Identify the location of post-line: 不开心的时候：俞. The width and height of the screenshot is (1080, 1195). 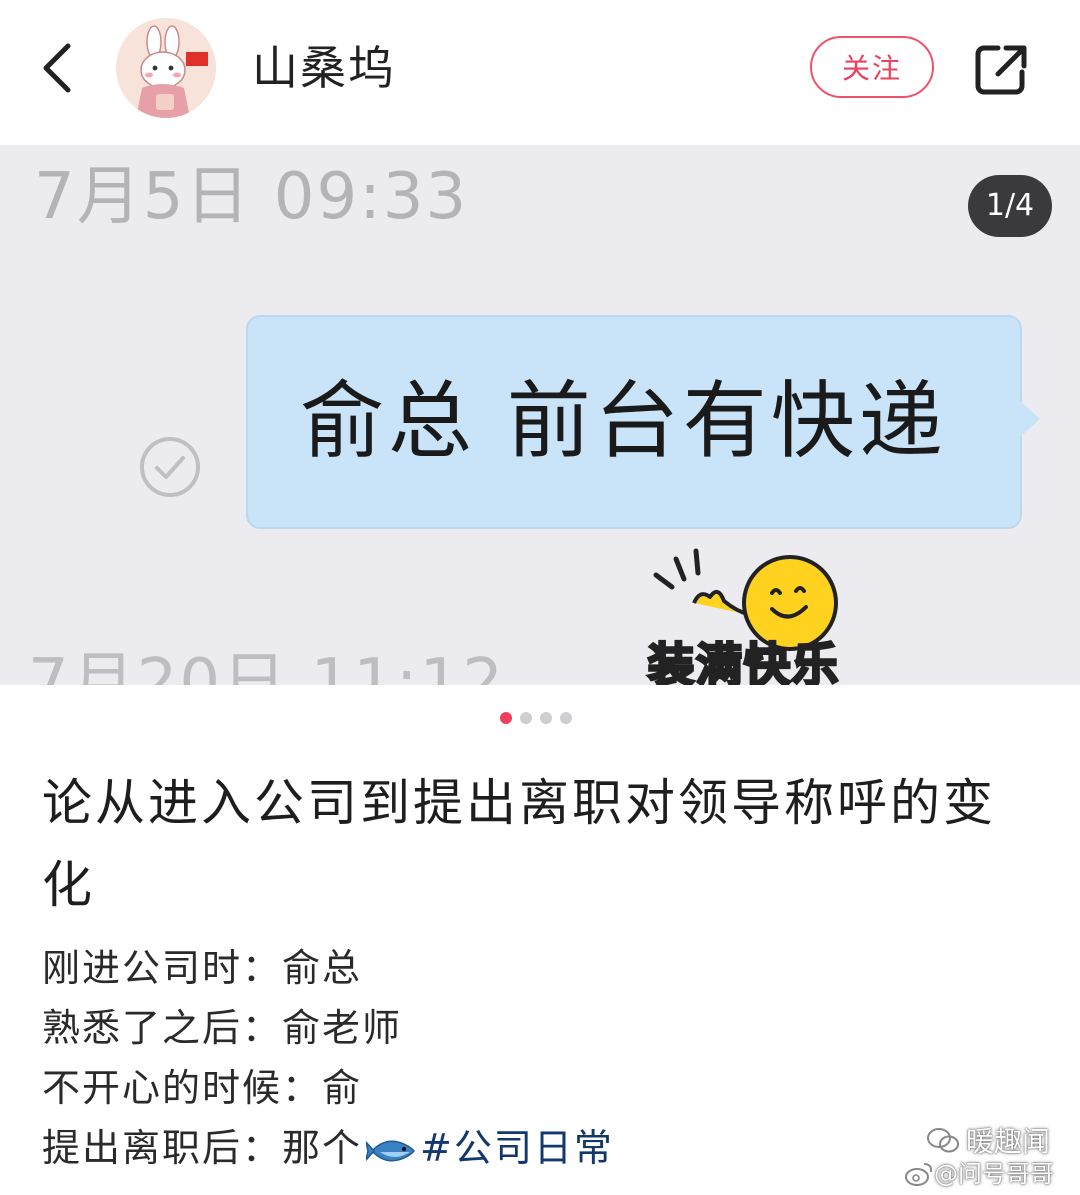
(202, 1088).